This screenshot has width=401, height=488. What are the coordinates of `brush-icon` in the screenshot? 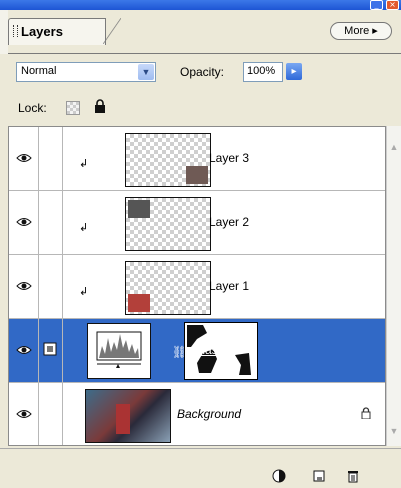 It's located at (50, 349).